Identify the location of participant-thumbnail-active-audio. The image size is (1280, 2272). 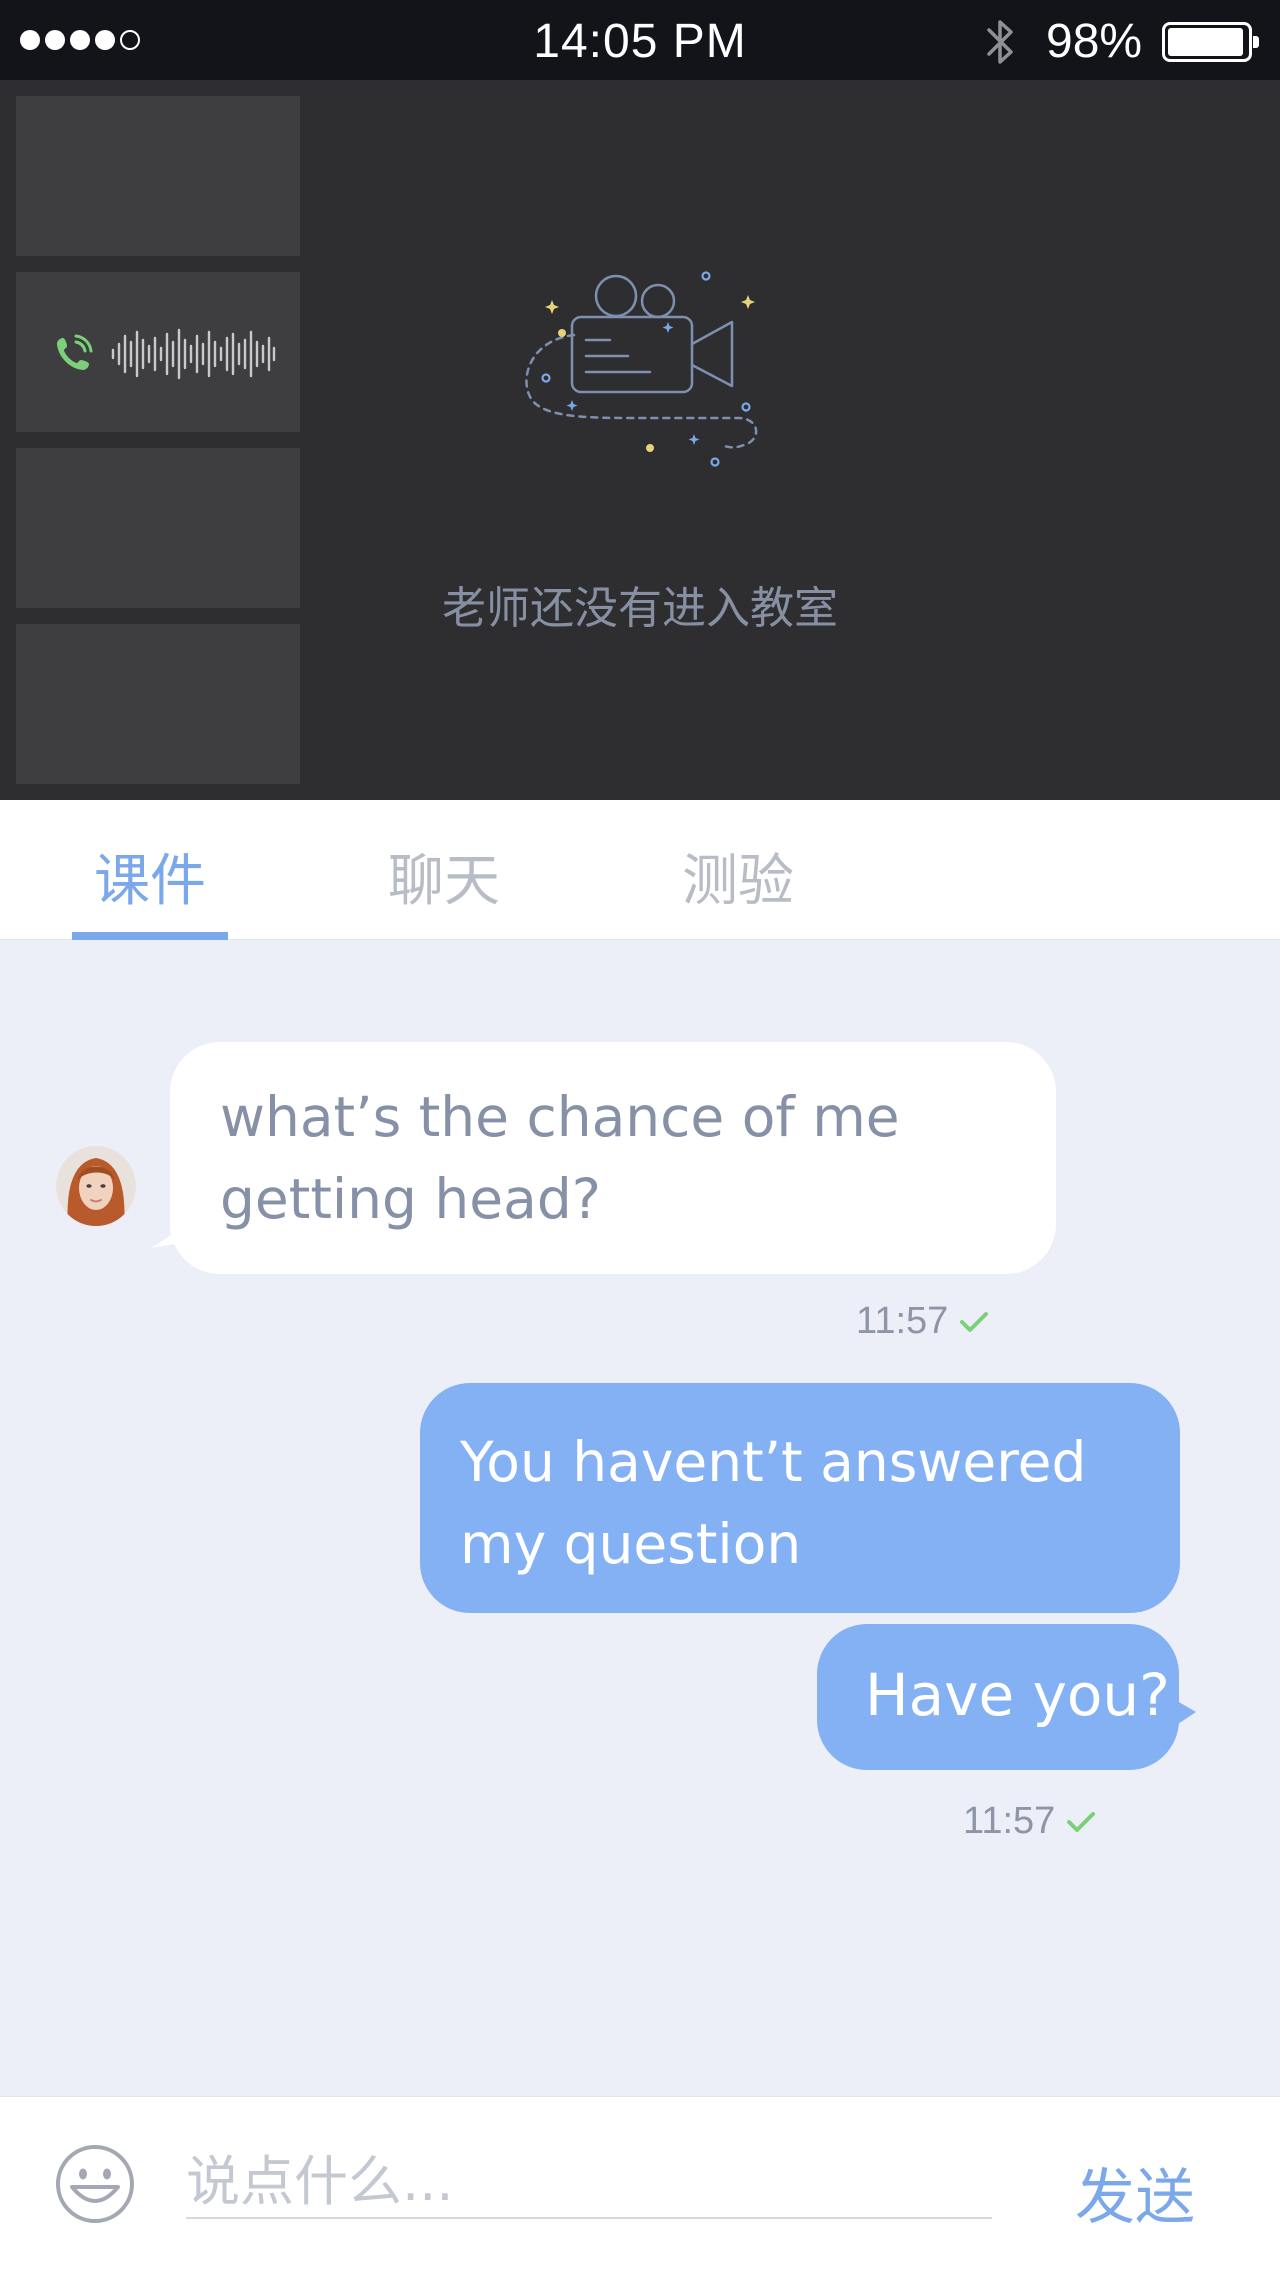
(158, 352).